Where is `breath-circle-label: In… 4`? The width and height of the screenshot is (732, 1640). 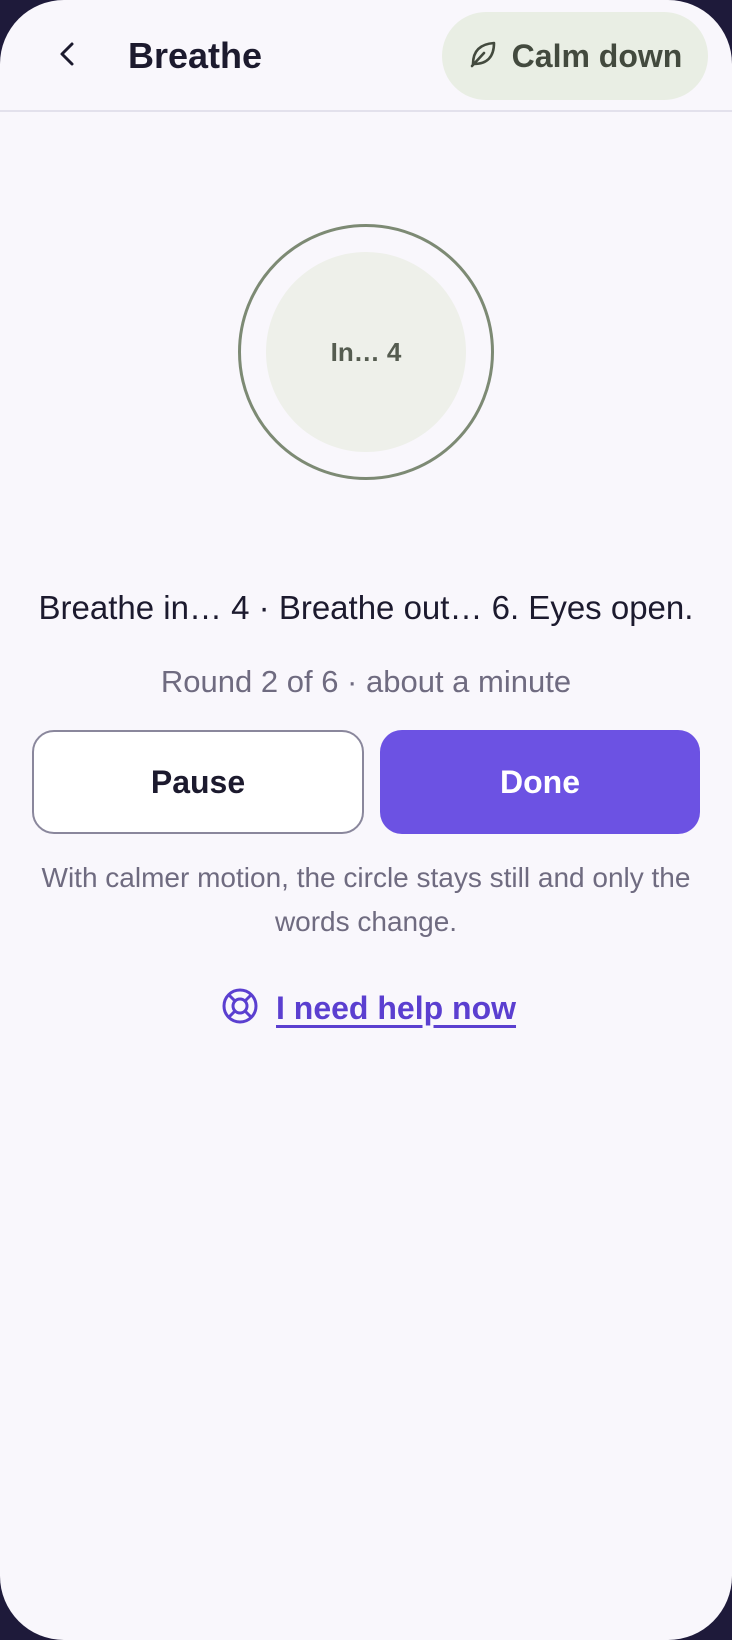 breath-circle-label: In… 4 is located at coordinates (366, 352).